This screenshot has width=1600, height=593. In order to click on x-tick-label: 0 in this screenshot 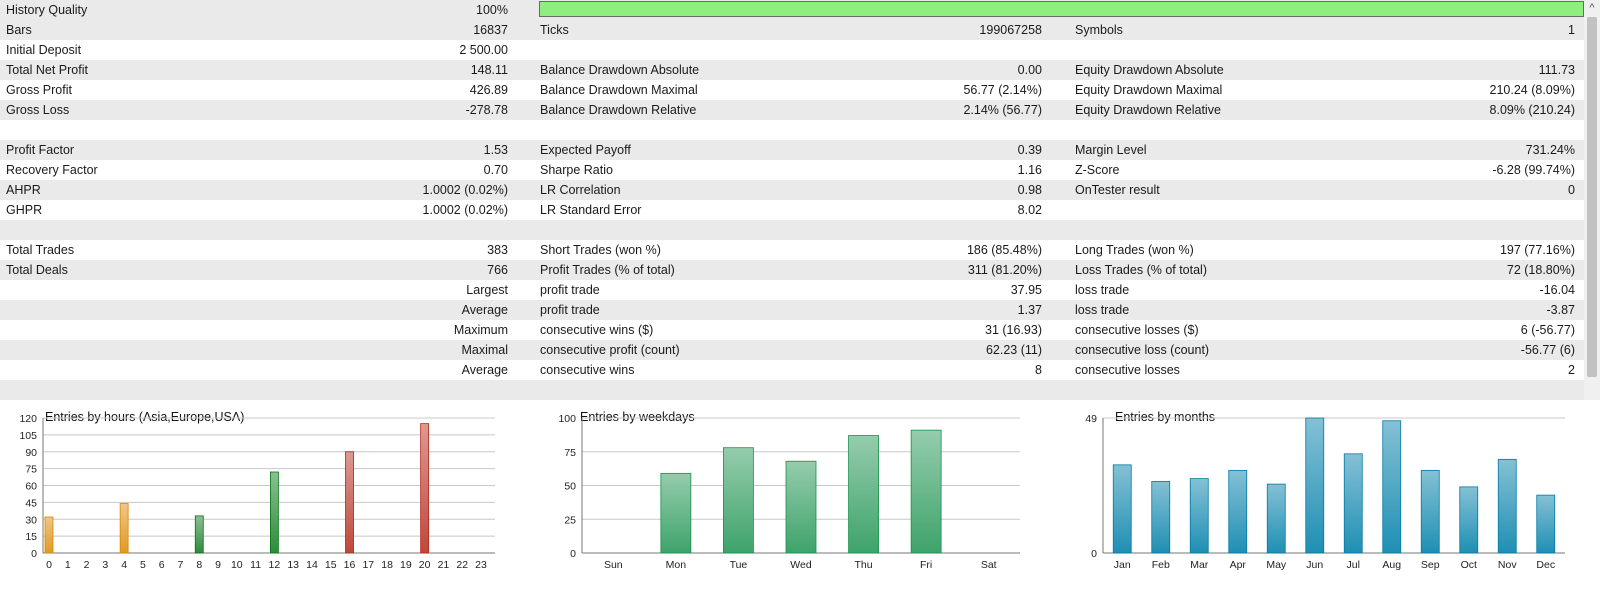, I will do `click(49, 565)`.